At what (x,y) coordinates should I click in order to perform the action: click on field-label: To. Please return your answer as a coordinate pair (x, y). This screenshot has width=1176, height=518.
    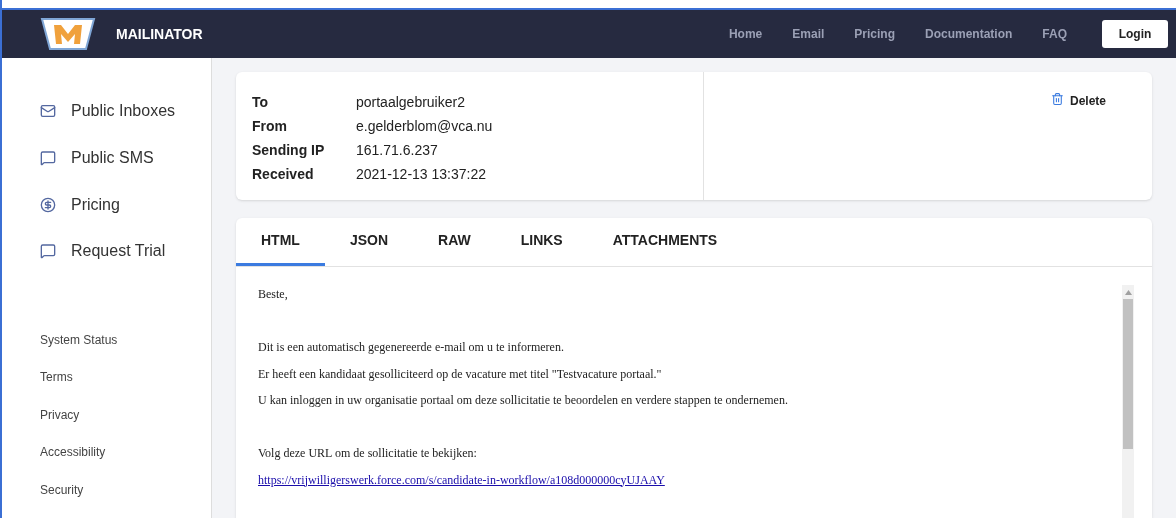
    Looking at the image, I should click on (261, 102).